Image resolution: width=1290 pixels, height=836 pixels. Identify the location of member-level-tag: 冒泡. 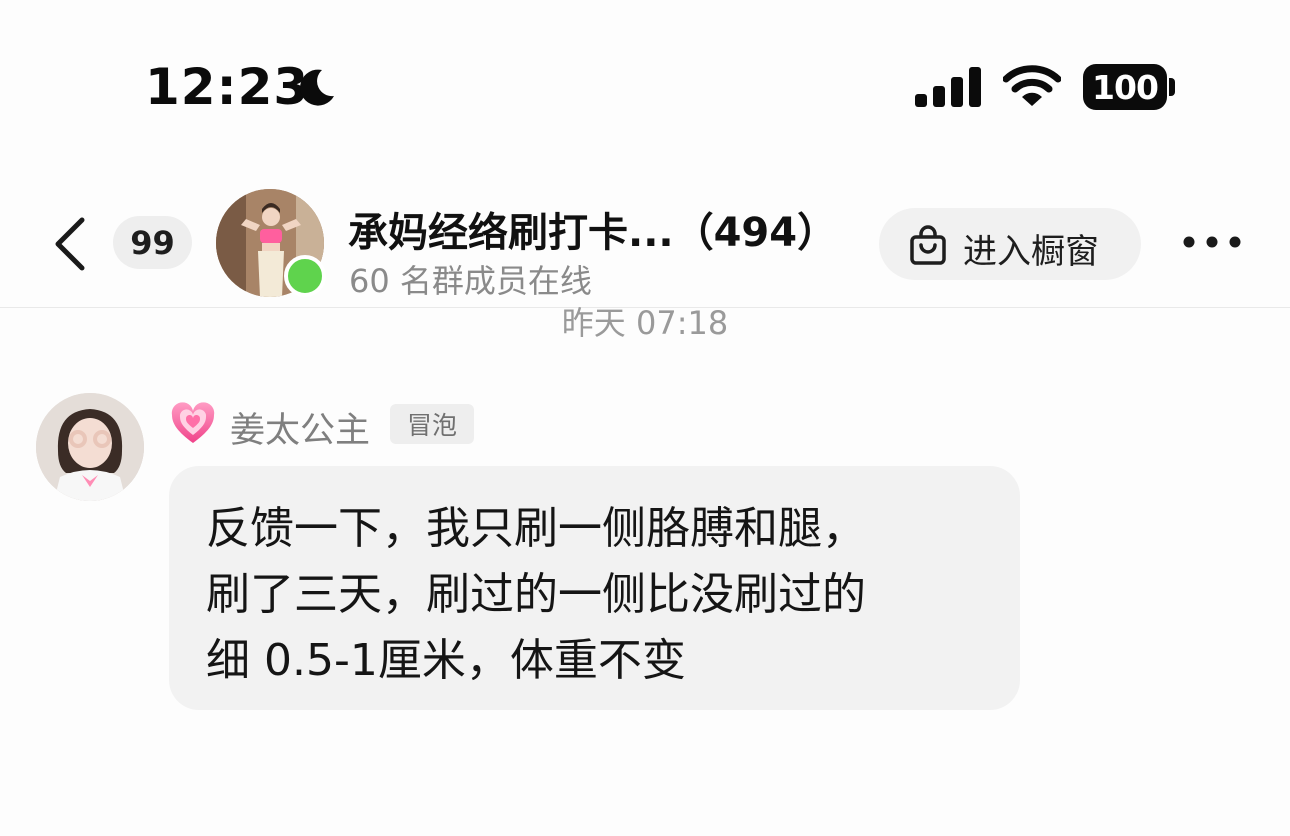
(432, 424).